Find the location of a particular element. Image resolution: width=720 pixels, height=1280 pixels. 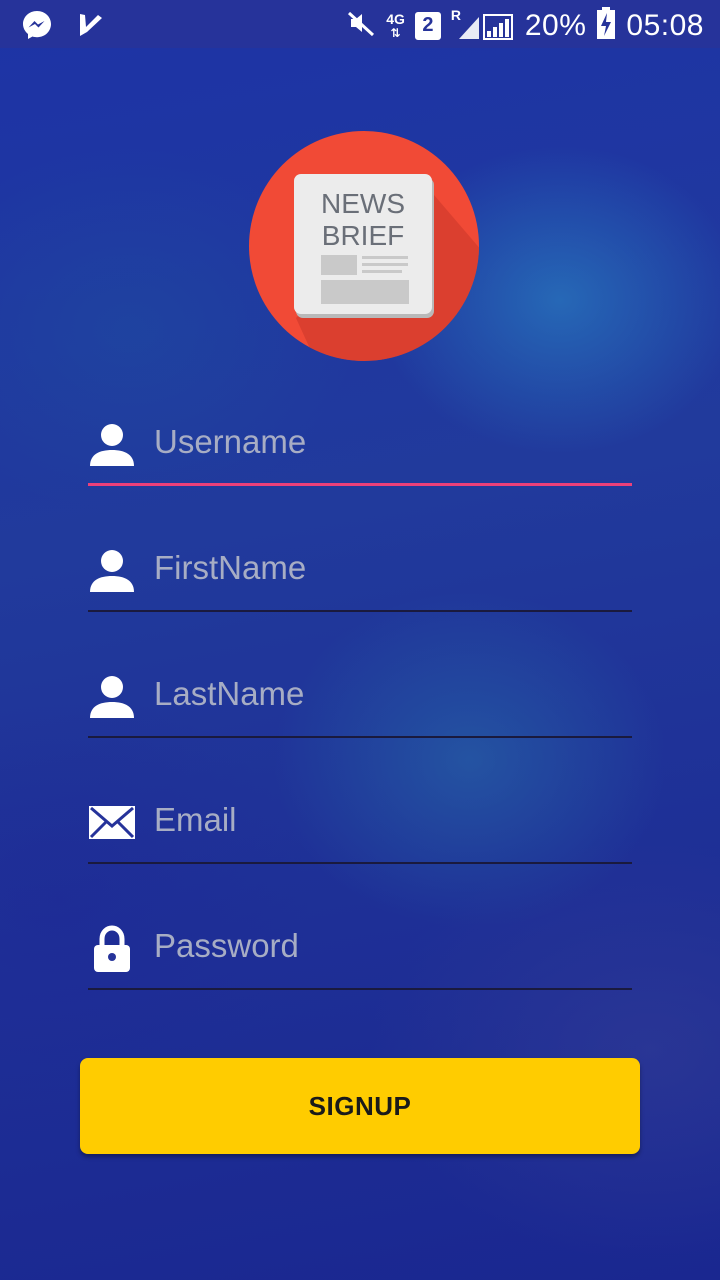

messenger-icon is located at coordinates (37, 27).